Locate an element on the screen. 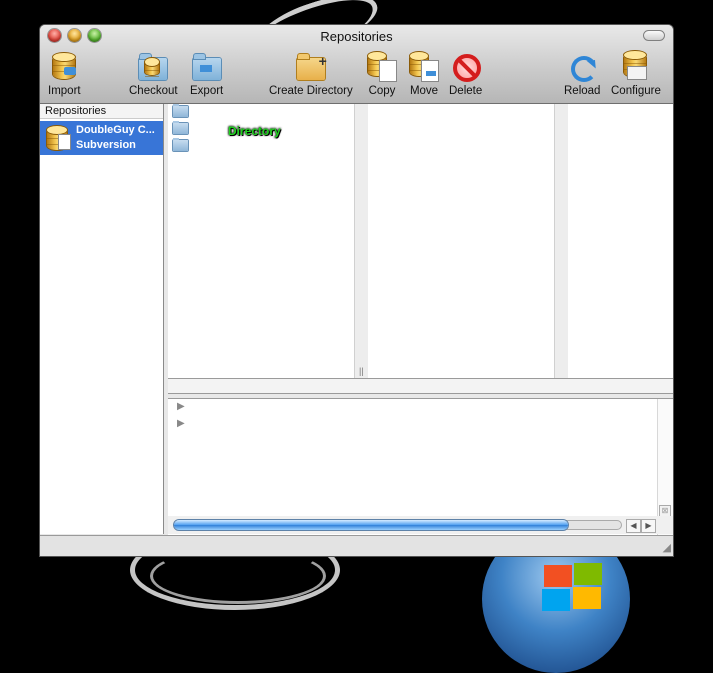  configure-button: Configure is located at coordinates (636, 74).